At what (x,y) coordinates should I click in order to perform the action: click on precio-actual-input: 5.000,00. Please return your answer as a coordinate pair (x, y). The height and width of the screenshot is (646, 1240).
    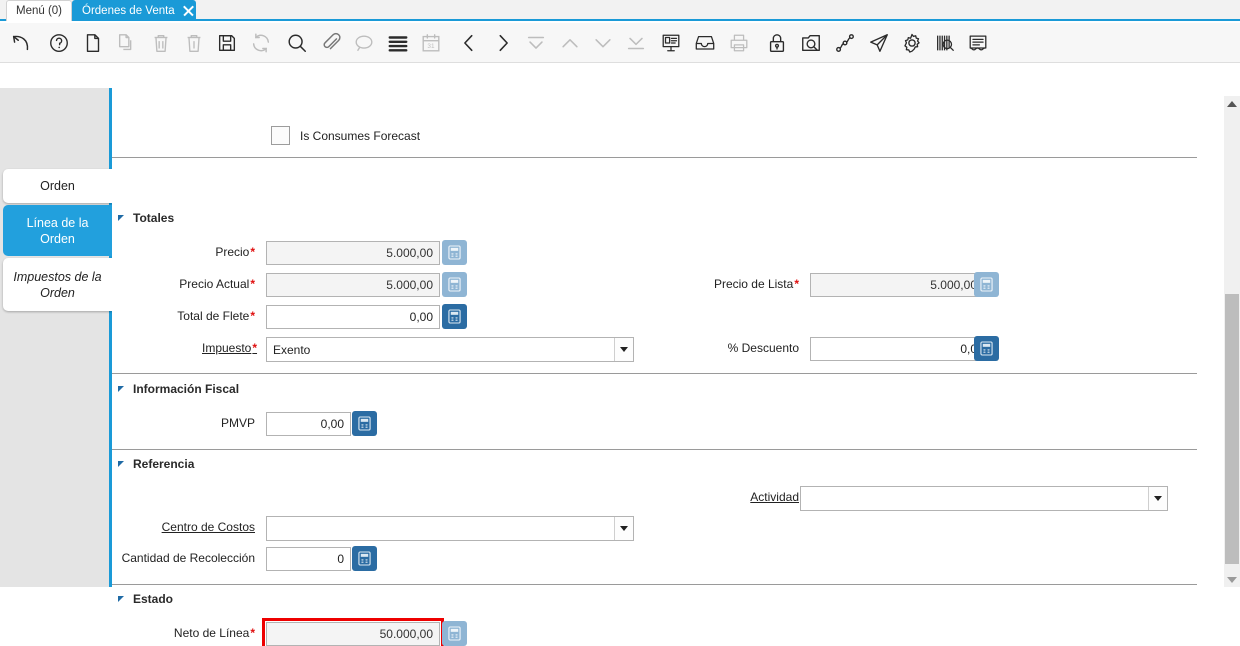
    Looking at the image, I should click on (353, 285).